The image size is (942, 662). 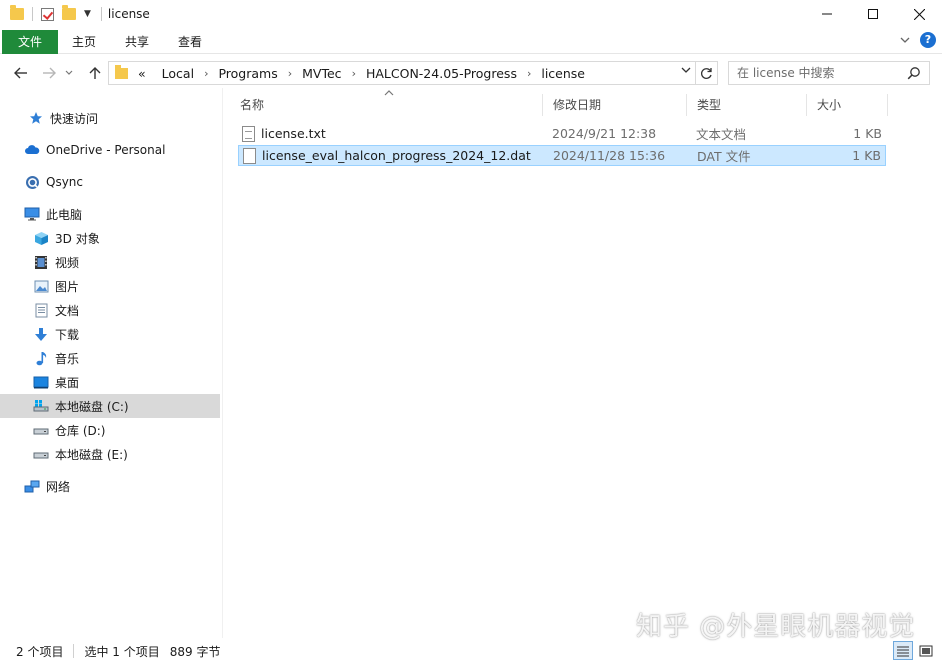 What do you see at coordinates (67, 262) in the screenshot?
I see `sidebar-item-label: 视频` at bounding box center [67, 262].